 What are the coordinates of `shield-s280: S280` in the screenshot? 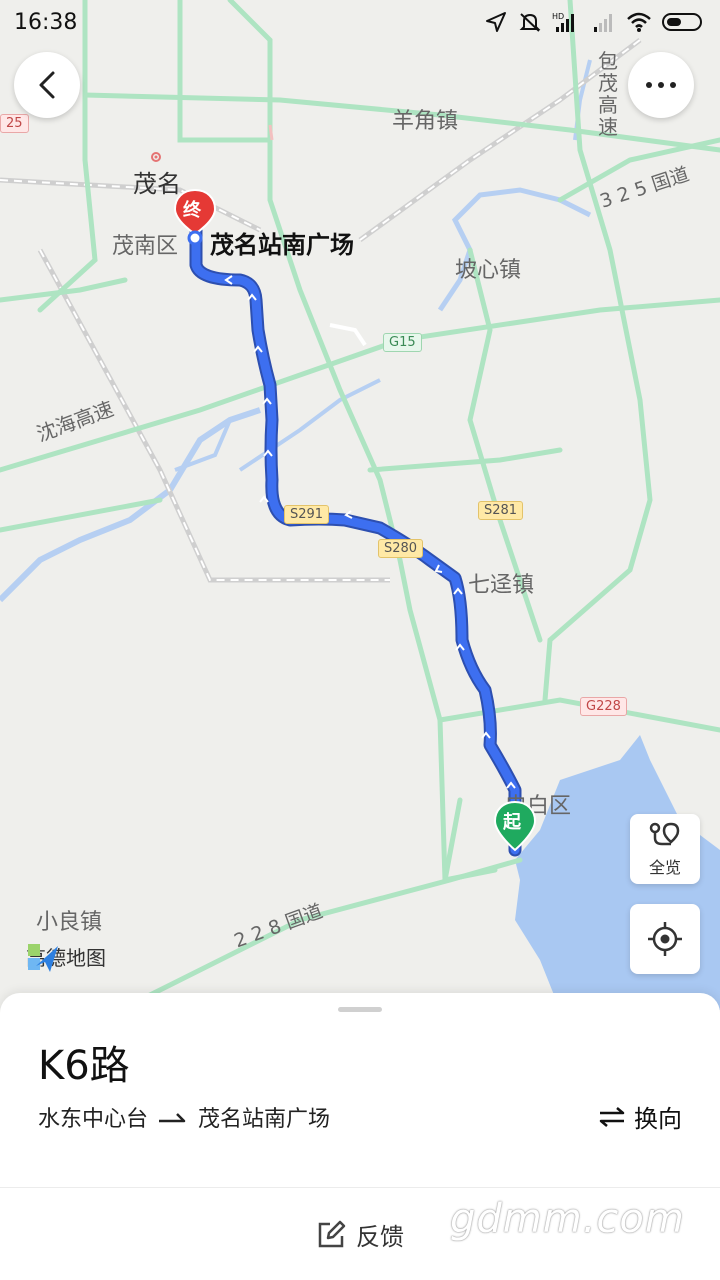 It's located at (401, 548).